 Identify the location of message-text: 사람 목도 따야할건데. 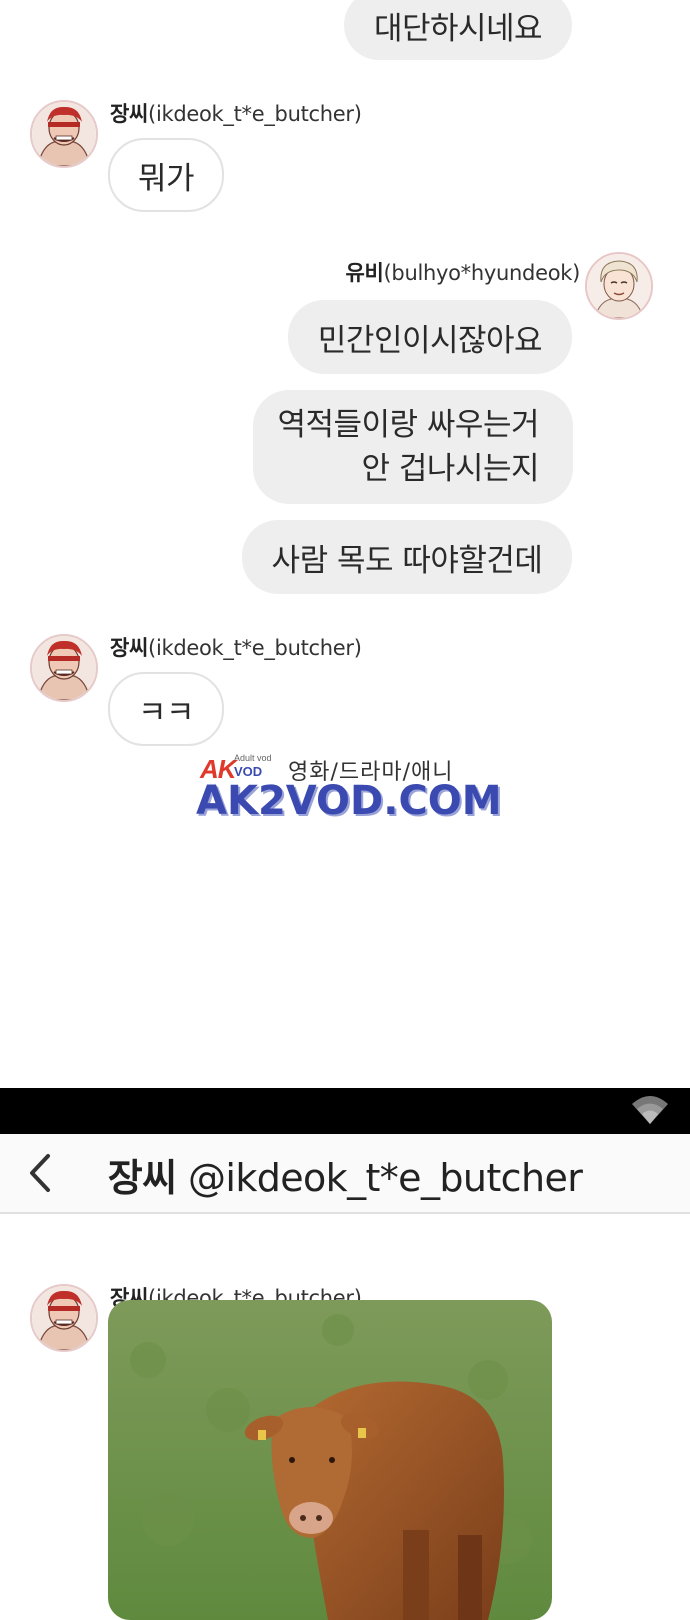
(407, 560).